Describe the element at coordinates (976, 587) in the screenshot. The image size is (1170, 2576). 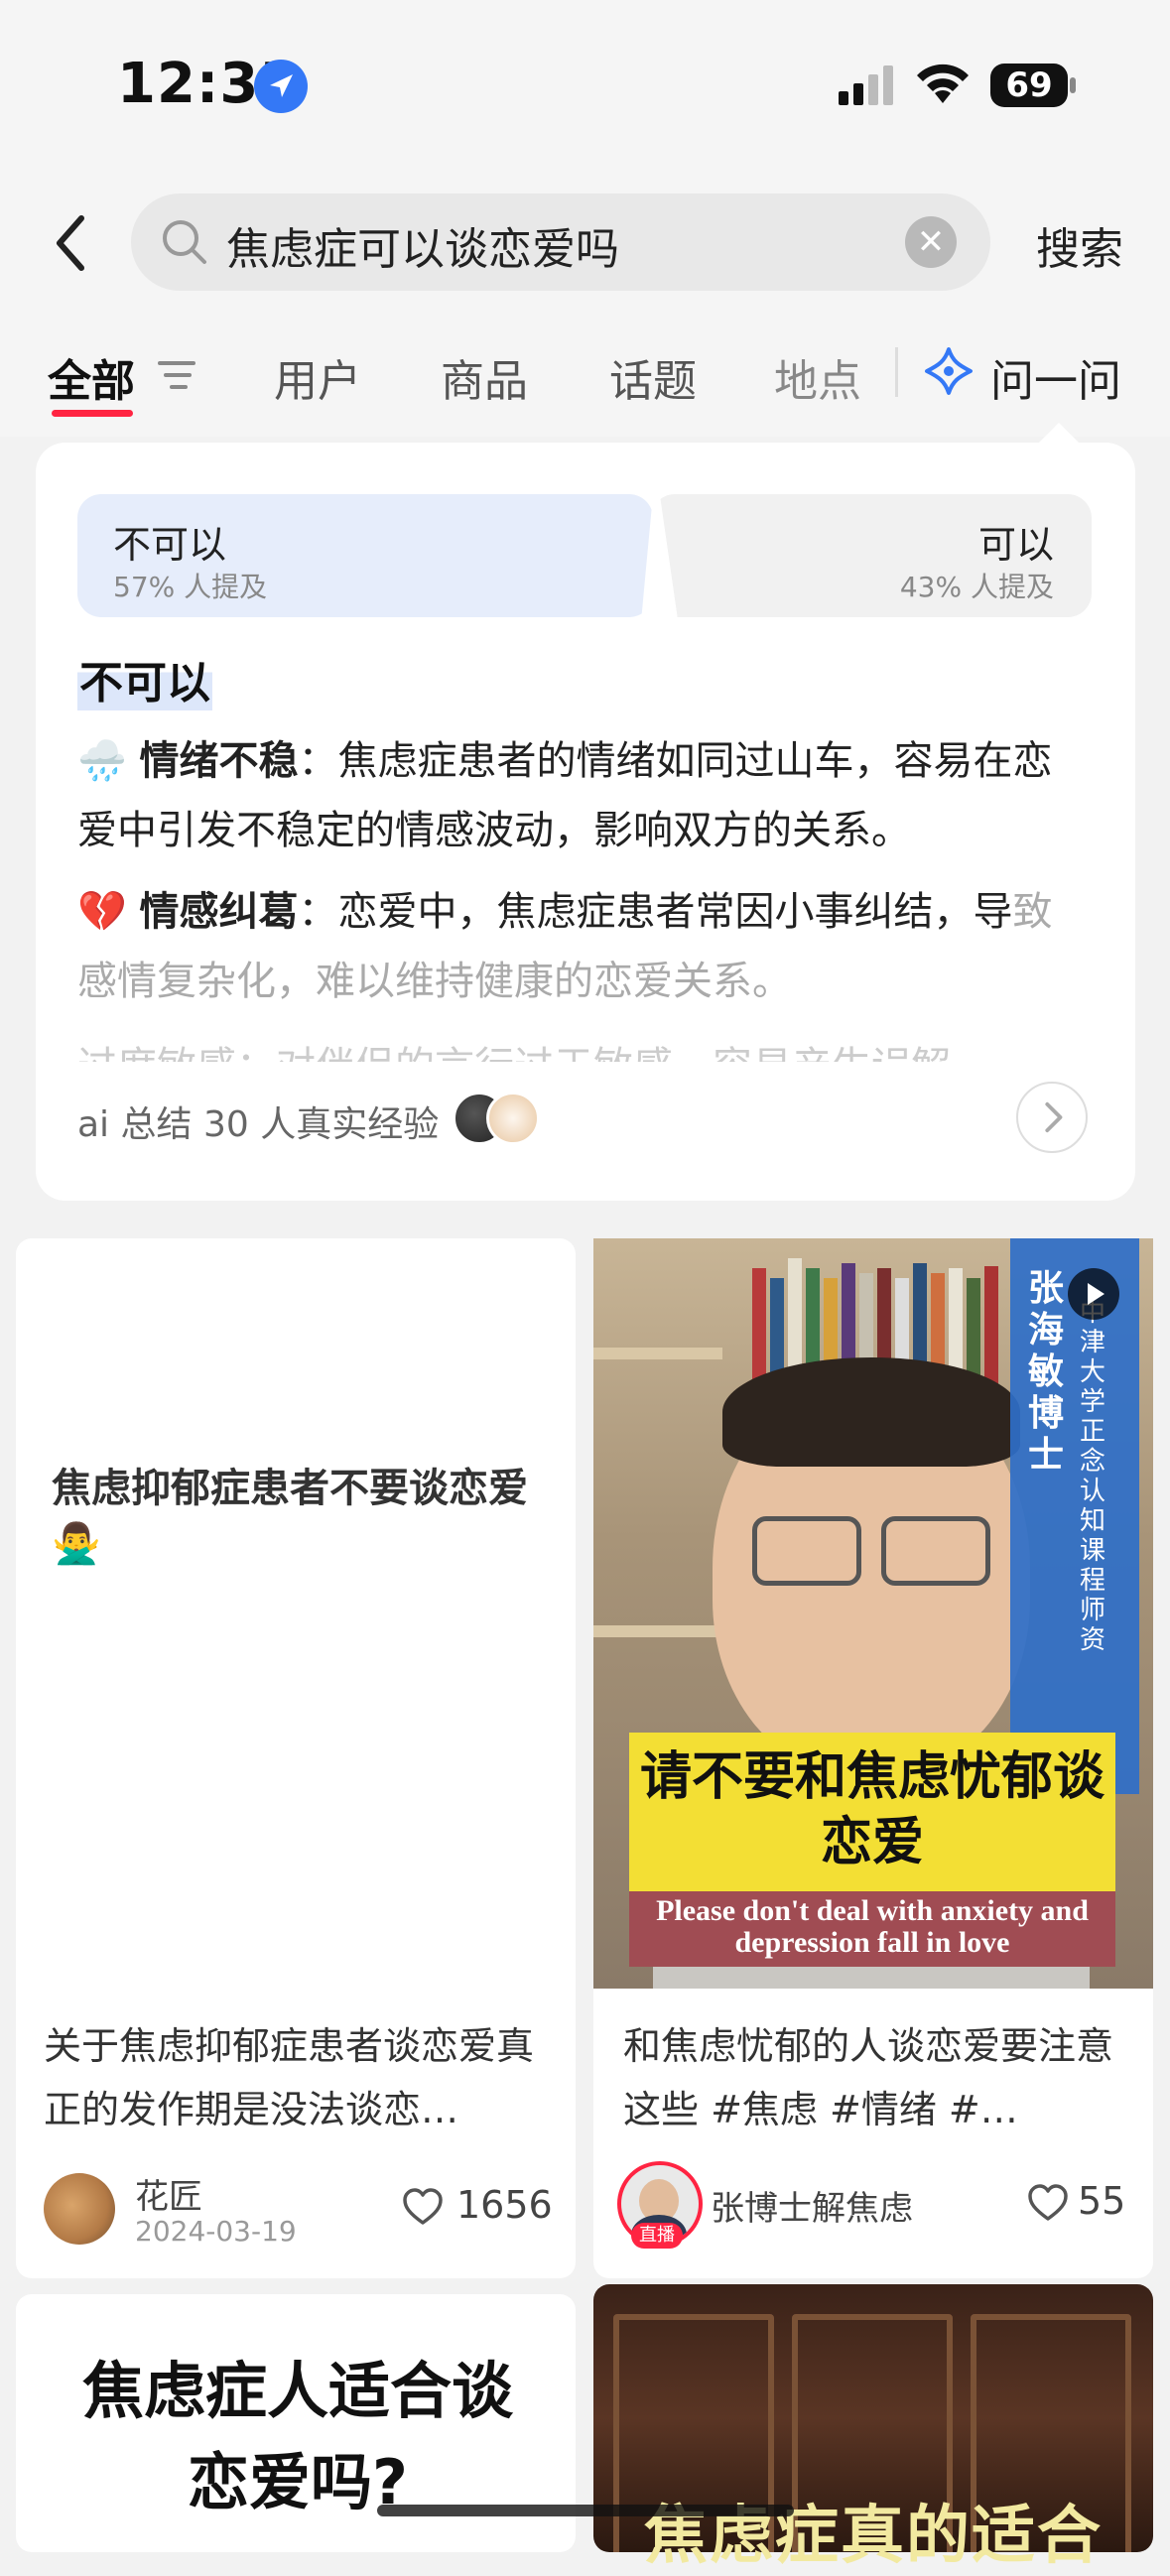
I see `option-yes-percent: 43% 人提及` at that location.